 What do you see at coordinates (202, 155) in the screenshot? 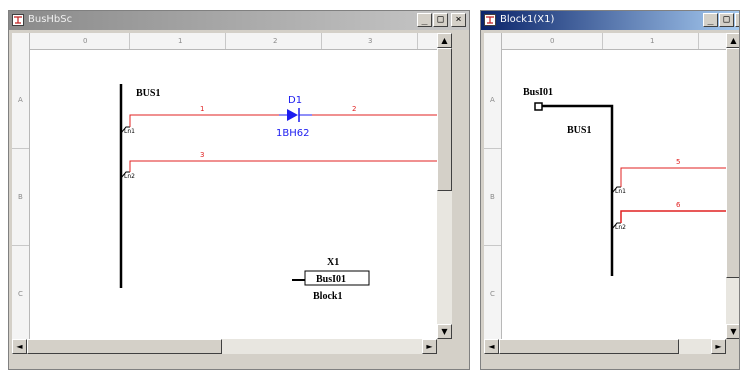
I see `wire-number-3: 3` at bounding box center [202, 155].